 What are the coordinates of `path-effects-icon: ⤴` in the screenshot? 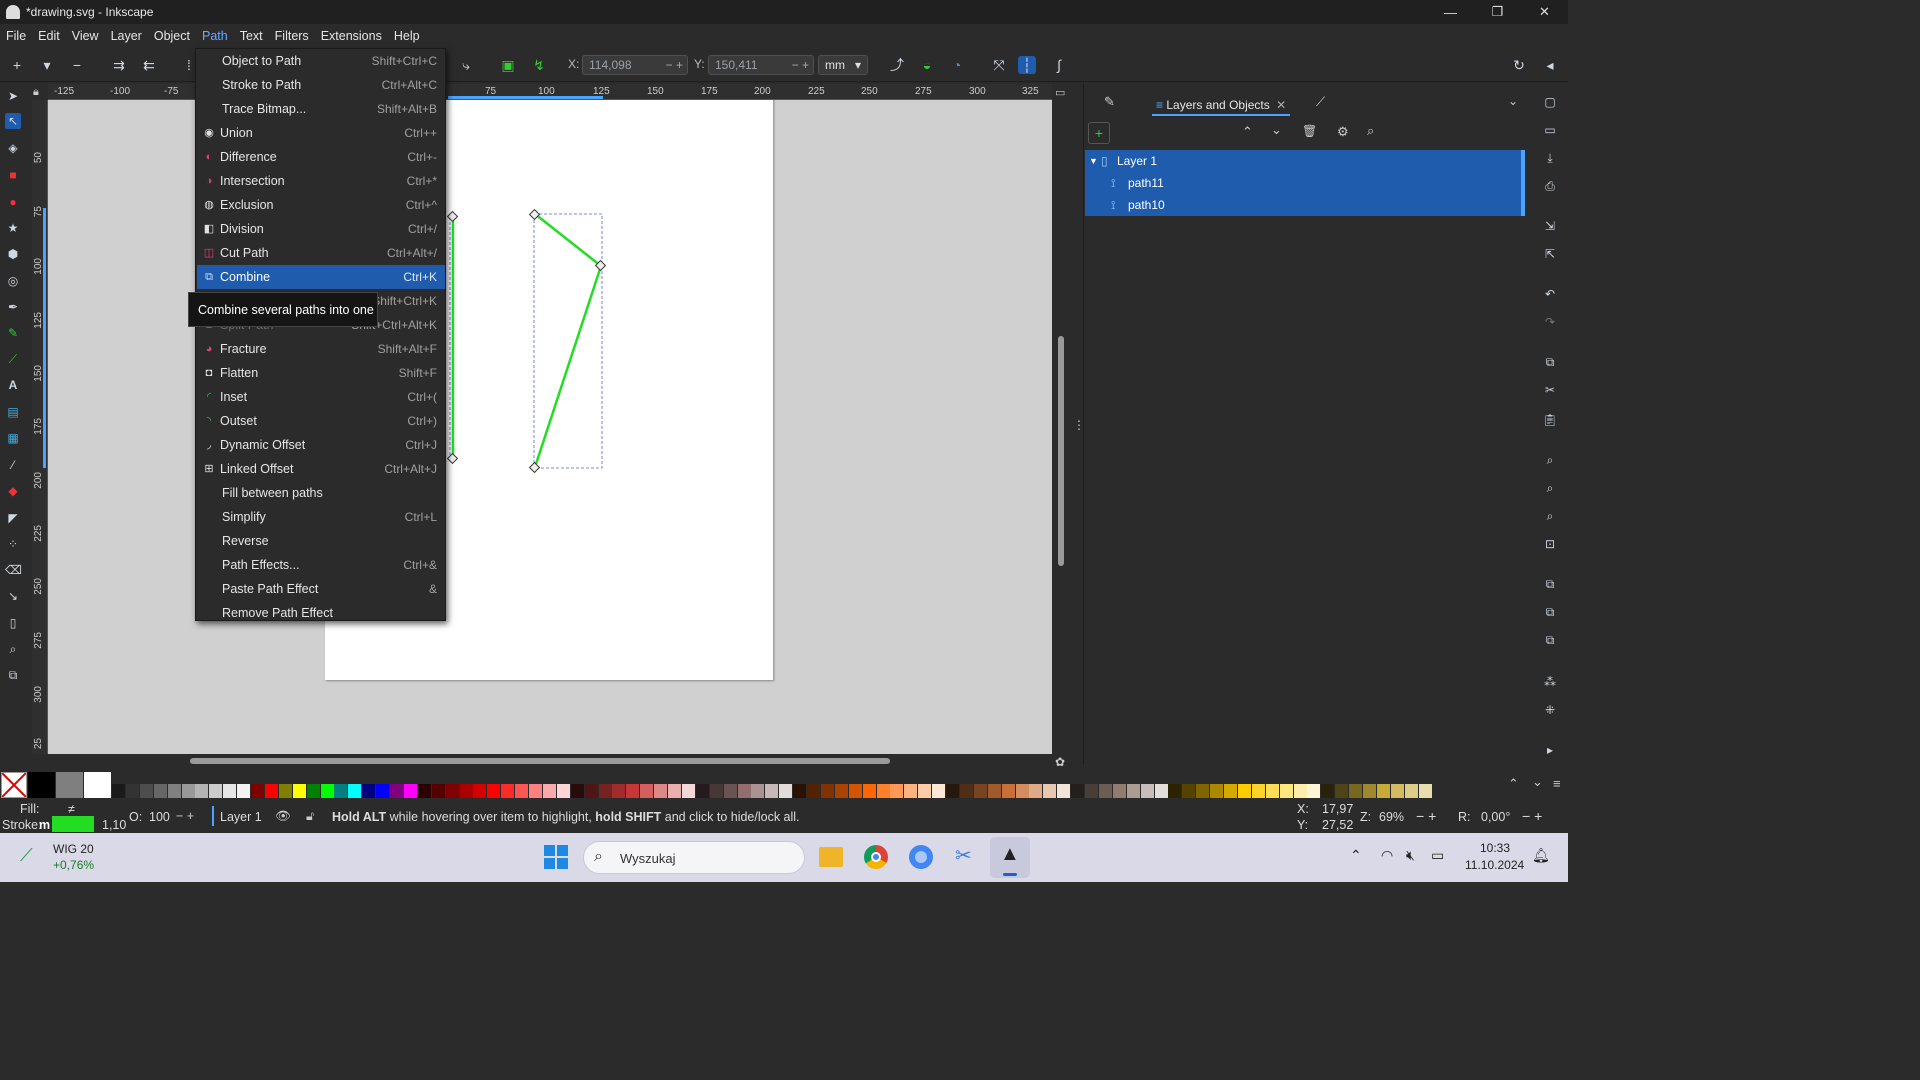 It's located at (897, 65).